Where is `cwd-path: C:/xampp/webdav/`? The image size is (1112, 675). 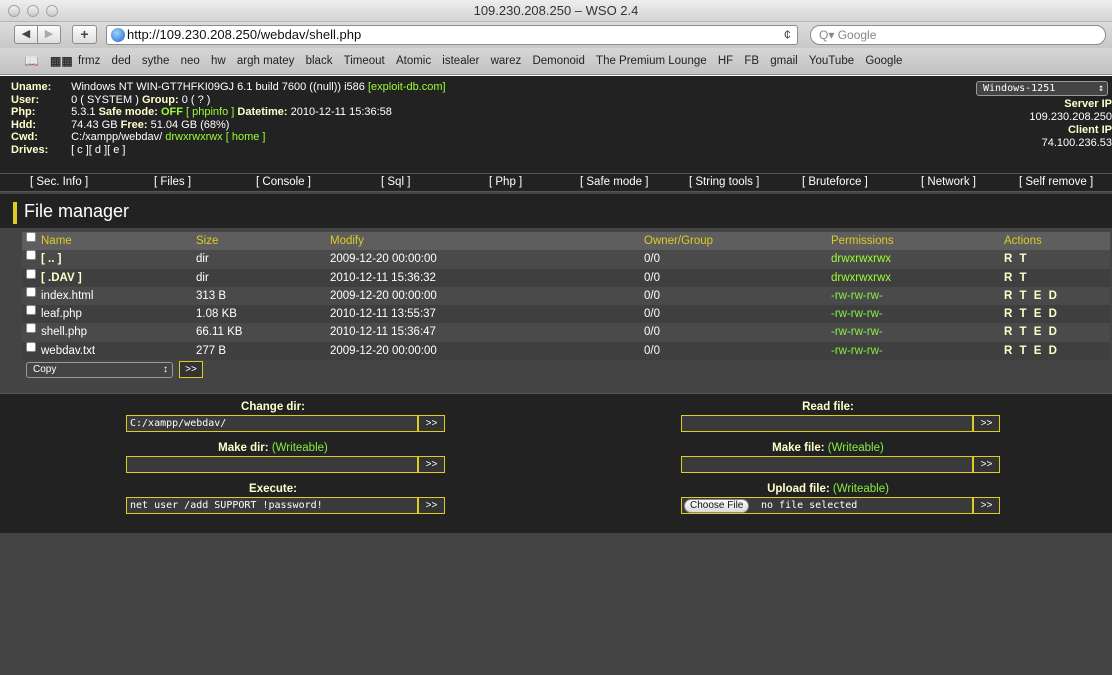
cwd-path: C:/xampp/webdav/ is located at coordinates (116, 137).